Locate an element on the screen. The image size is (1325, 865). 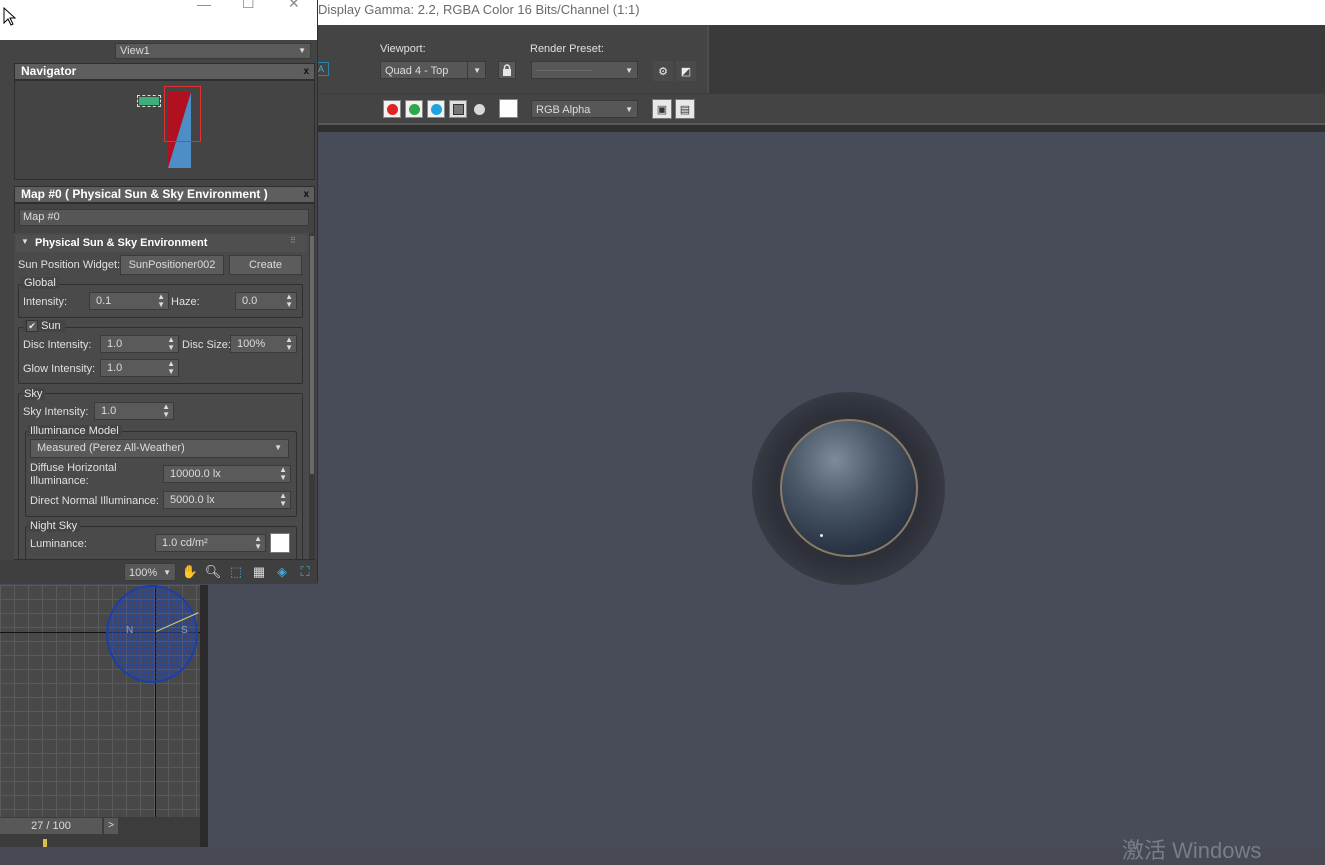
render-preset-dropdown: ---------------------------- ▼ is located at coordinates (584, 70).